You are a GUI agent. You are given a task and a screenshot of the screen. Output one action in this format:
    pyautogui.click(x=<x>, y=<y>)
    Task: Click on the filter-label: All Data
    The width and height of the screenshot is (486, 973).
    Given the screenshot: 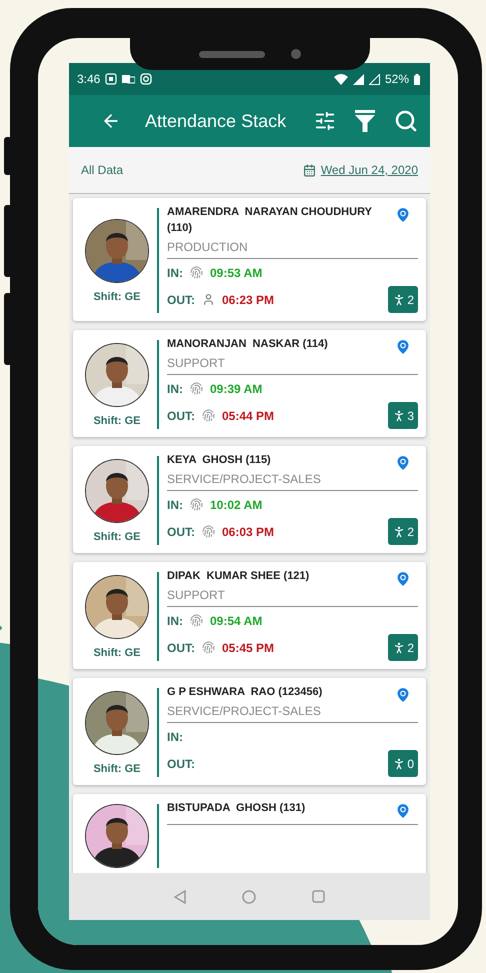 What is the action you would take?
    pyautogui.click(x=102, y=170)
    